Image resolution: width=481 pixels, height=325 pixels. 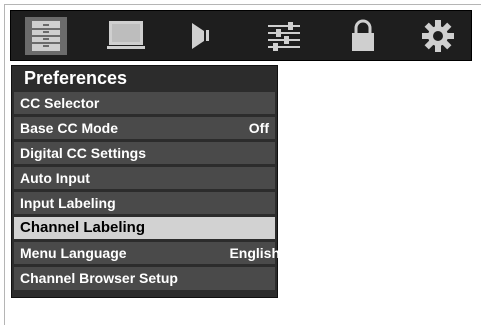 I want to click on menu-title: Preferences, so click(x=76, y=78).